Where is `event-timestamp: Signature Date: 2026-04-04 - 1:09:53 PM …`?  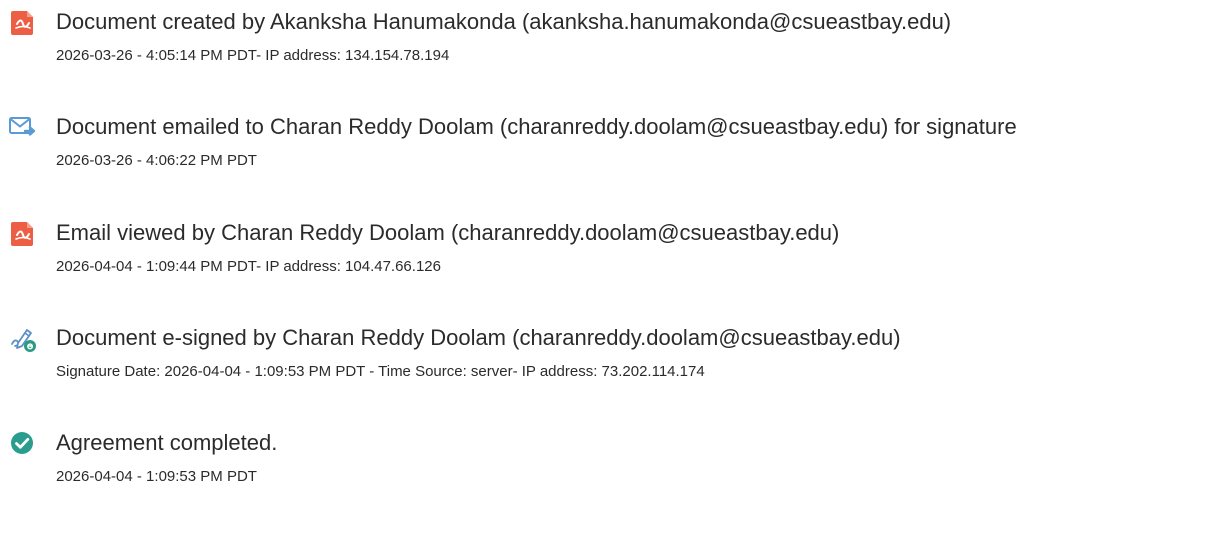
event-timestamp: Signature Date: 2026-04-04 - 1:09:53 PM … is located at coordinates (380, 371).